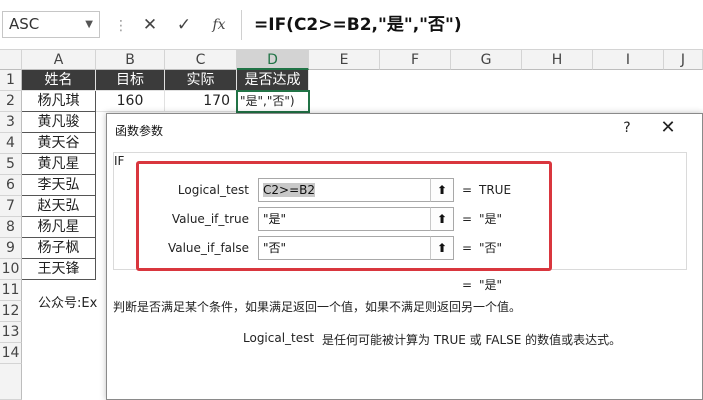 The width and height of the screenshot is (703, 400). I want to click on value-if-true-input: "是", so click(356, 219).